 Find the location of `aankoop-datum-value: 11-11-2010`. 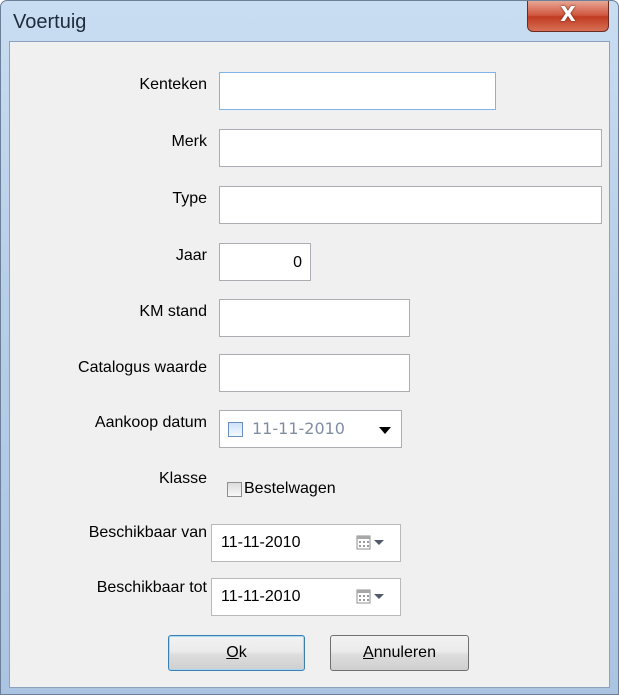

aankoop-datum-value: 11-11-2010 is located at coordinates (298, 428).